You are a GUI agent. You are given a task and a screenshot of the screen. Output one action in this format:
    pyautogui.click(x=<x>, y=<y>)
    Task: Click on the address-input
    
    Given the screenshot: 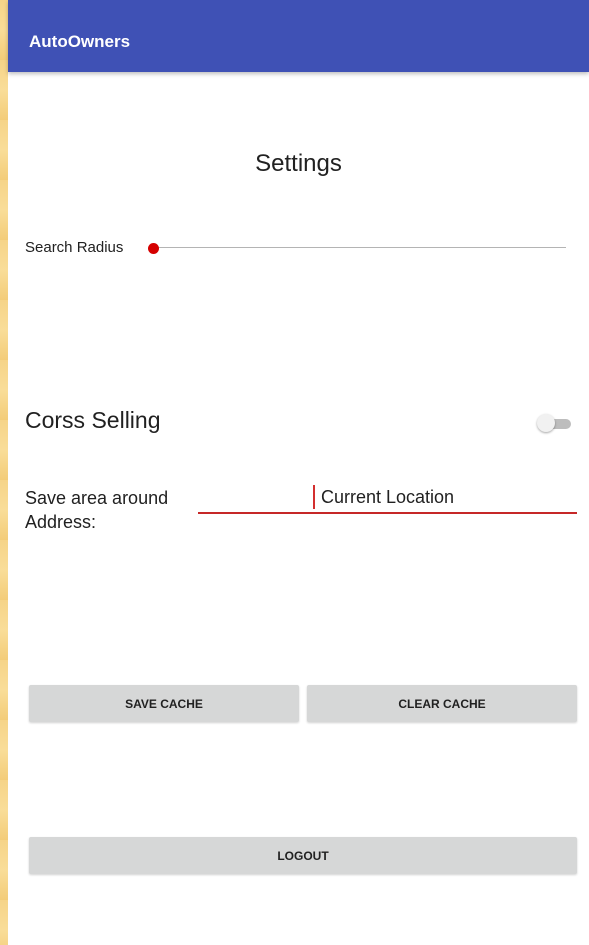 What is the action you would take?
    pyautogui.click(x=387, y=498)
    